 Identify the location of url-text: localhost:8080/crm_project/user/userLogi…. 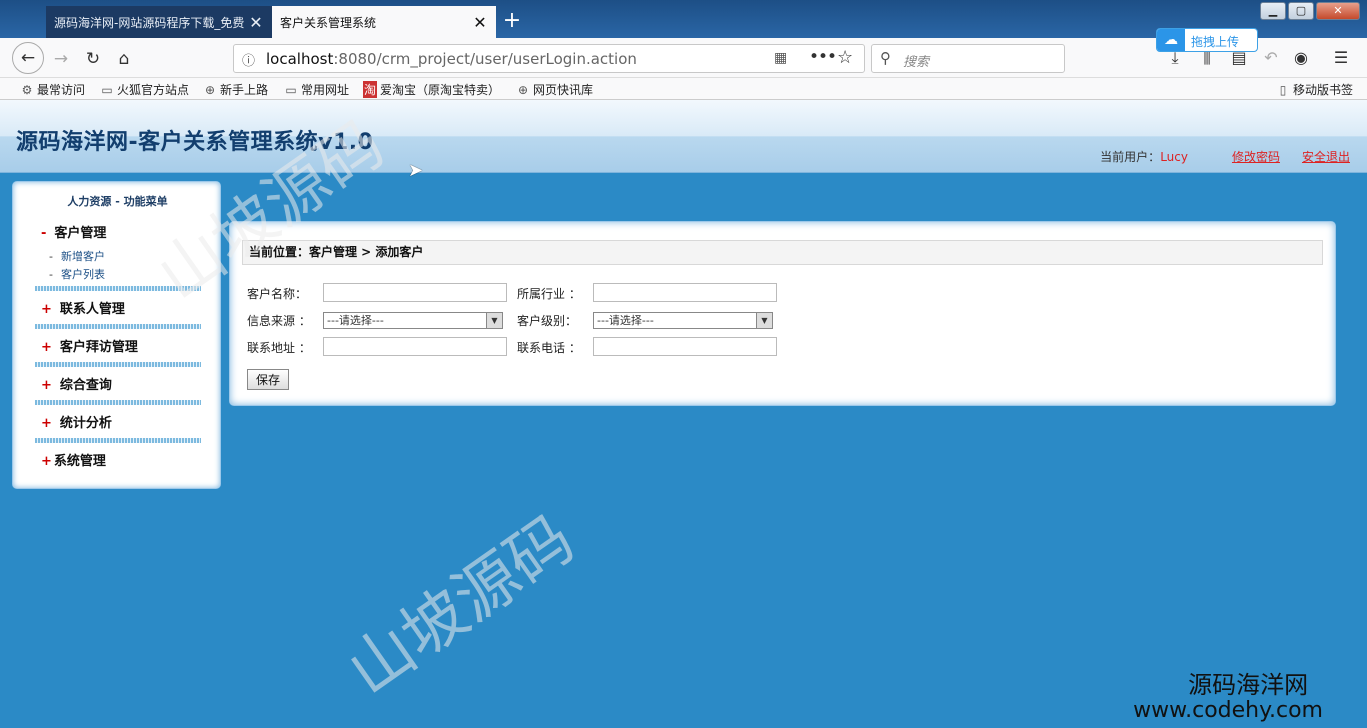
(451, 59).